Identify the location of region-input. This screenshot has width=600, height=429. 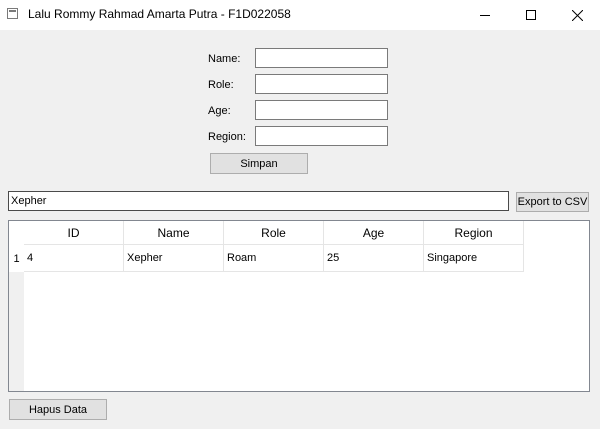
(321, 136).